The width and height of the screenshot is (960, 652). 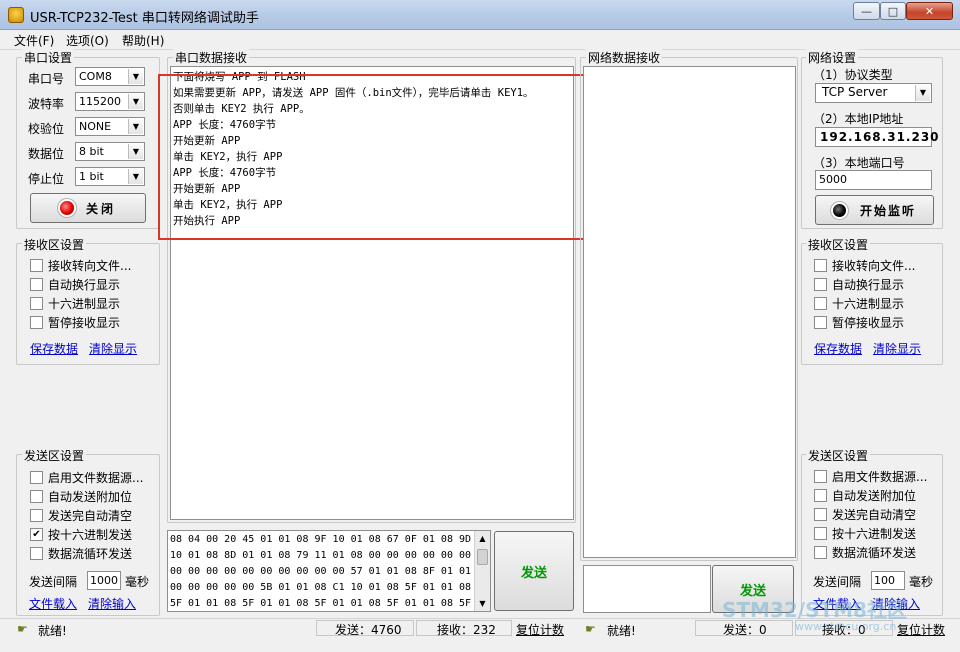 I want to click on title-bar: USR-TCP232-Test 串口转网络调试助手 — □ ✕, so click(x=480, y=15).